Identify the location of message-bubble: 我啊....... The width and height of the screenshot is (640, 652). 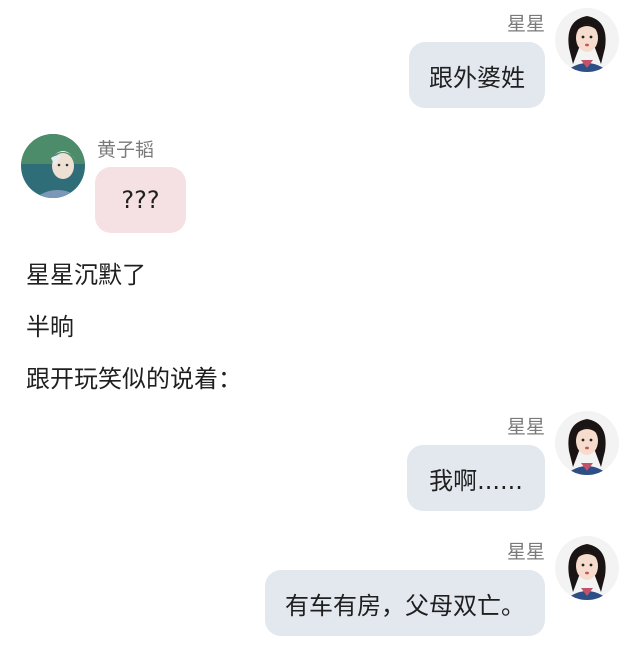
(476, 478).